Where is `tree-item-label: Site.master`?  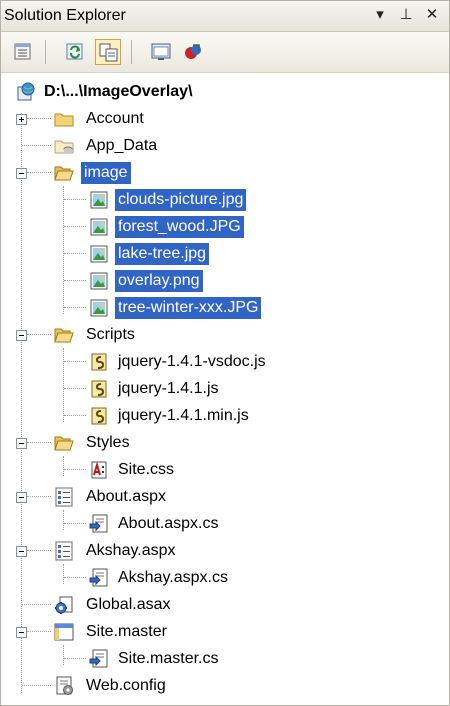 tree-item-label: Site.master is located at coordinates (126, 631).